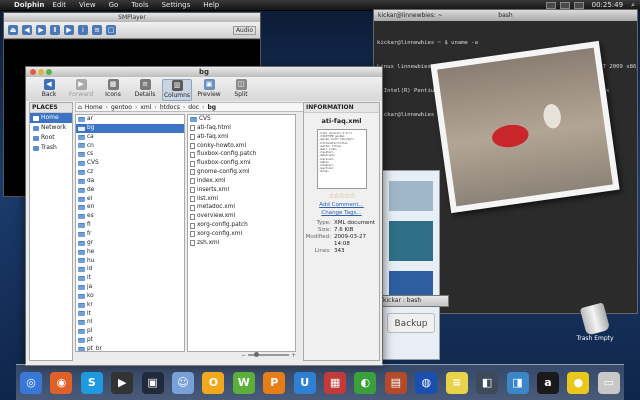 The image size is (640, 400). What do you see at coordinates (130, 331) in the screenshot?
I see `folder-item: pl` at bounding box center [130, 331].